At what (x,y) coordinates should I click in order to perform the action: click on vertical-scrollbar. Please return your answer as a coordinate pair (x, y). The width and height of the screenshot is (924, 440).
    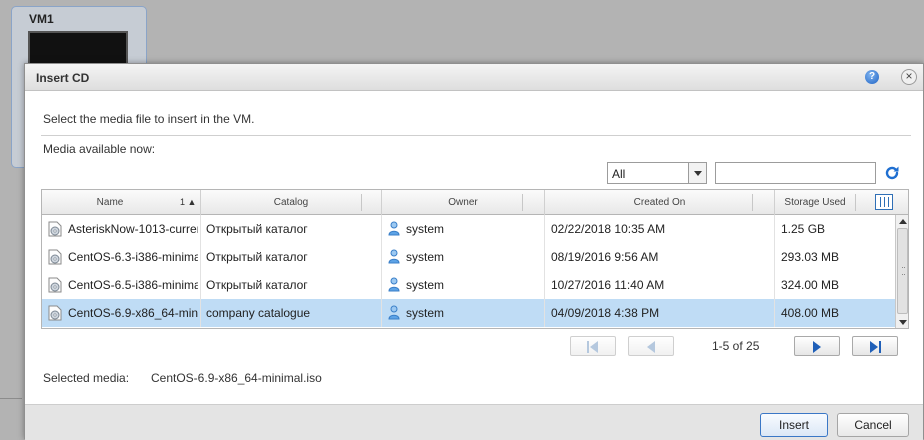
    Looking at the image, I should click on (901, 271).